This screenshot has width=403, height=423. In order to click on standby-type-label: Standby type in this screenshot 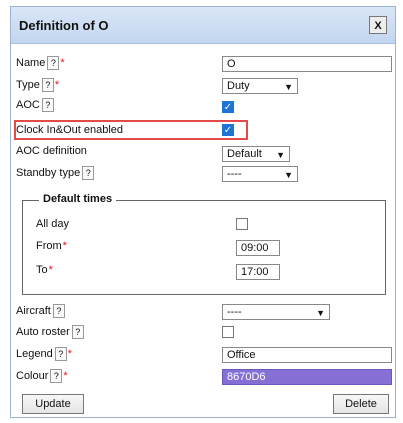, I will do `click(48, 173)`.